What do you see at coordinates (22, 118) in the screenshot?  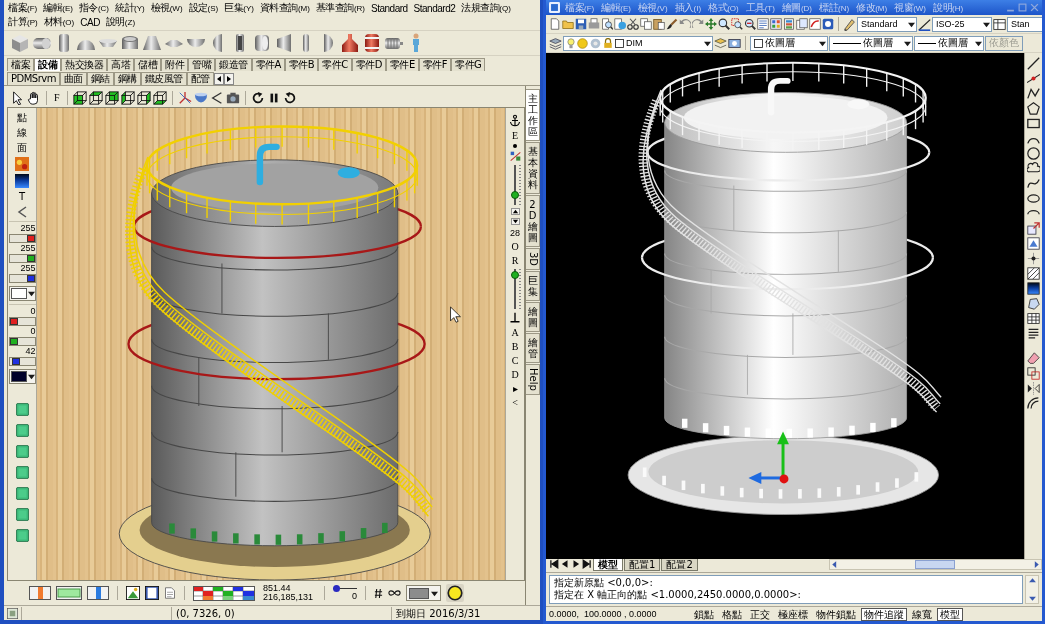 I see `mode-button: 點` at bounding box center [22, 118].